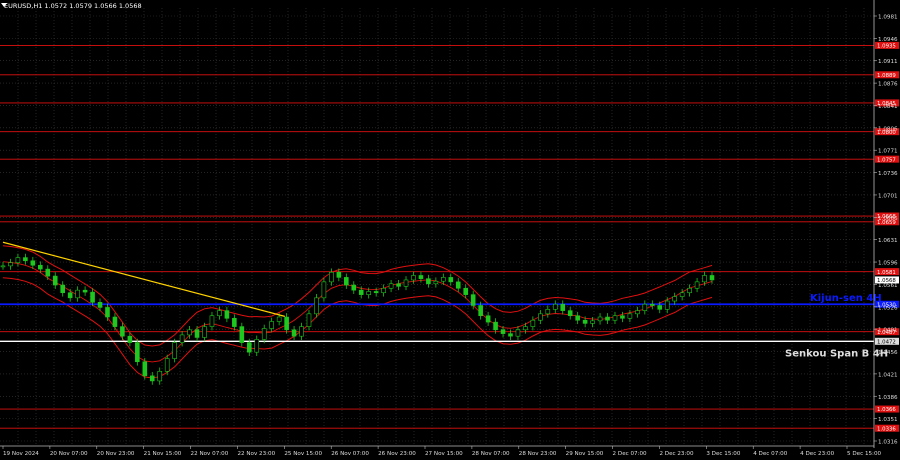 This screenshot has width=900, height=460. Describe the element at coordinates (888, 331) in the screenshot. I see `price-tick-label: 1.0491` at that location.